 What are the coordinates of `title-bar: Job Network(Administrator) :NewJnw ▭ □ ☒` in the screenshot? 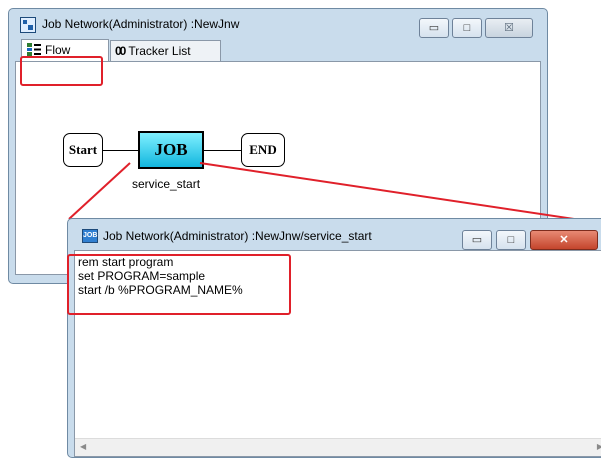 It's located at (278, 24).